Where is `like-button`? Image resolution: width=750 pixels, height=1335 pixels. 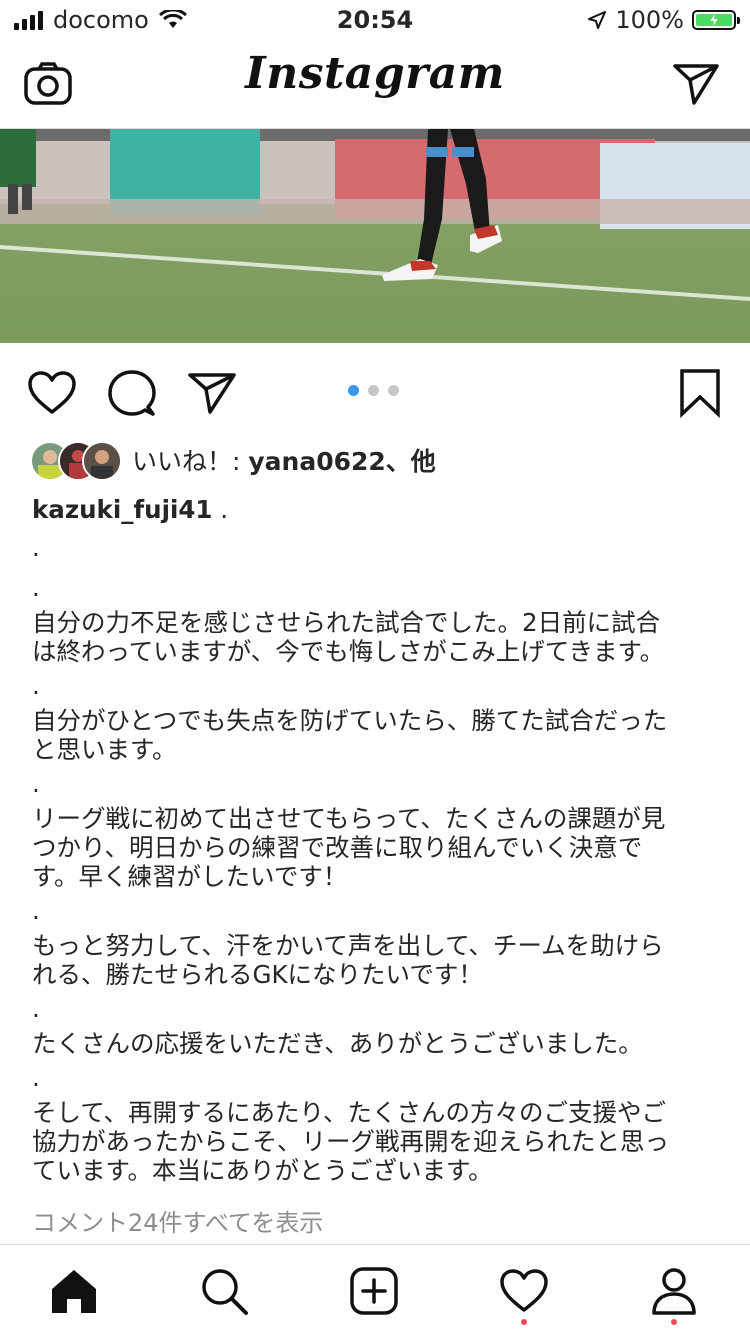 like-button is located at coordinates (52, 393).